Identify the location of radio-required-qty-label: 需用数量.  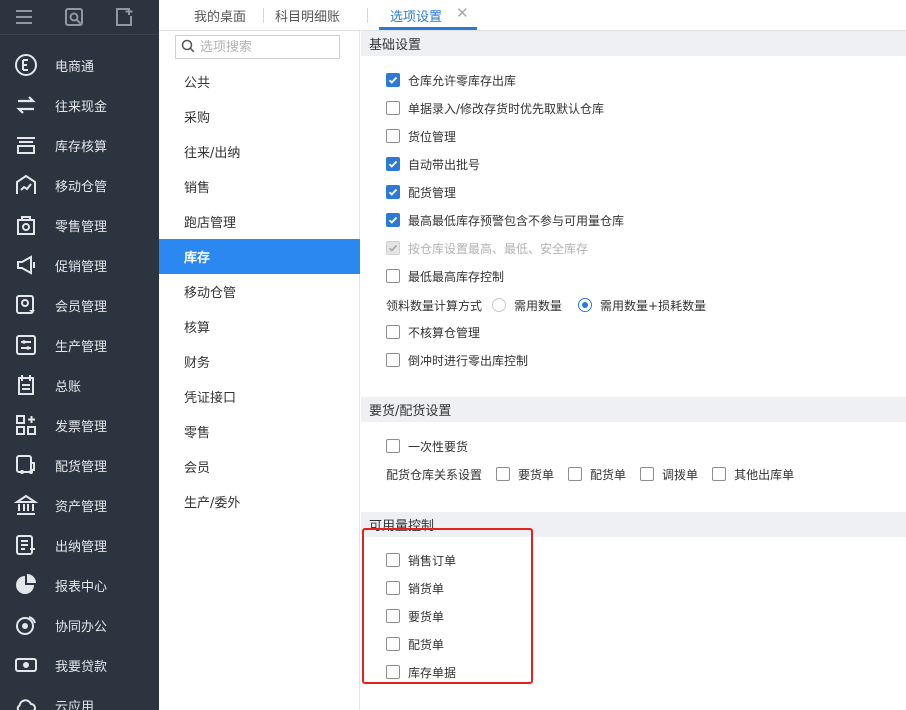
(538, 305).